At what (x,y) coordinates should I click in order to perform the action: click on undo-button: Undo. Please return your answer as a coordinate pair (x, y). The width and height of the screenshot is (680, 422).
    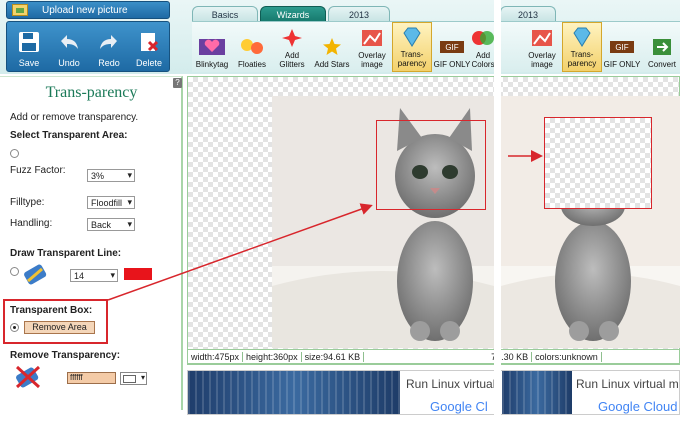
    Looking at the image, I should click on (69, 47).